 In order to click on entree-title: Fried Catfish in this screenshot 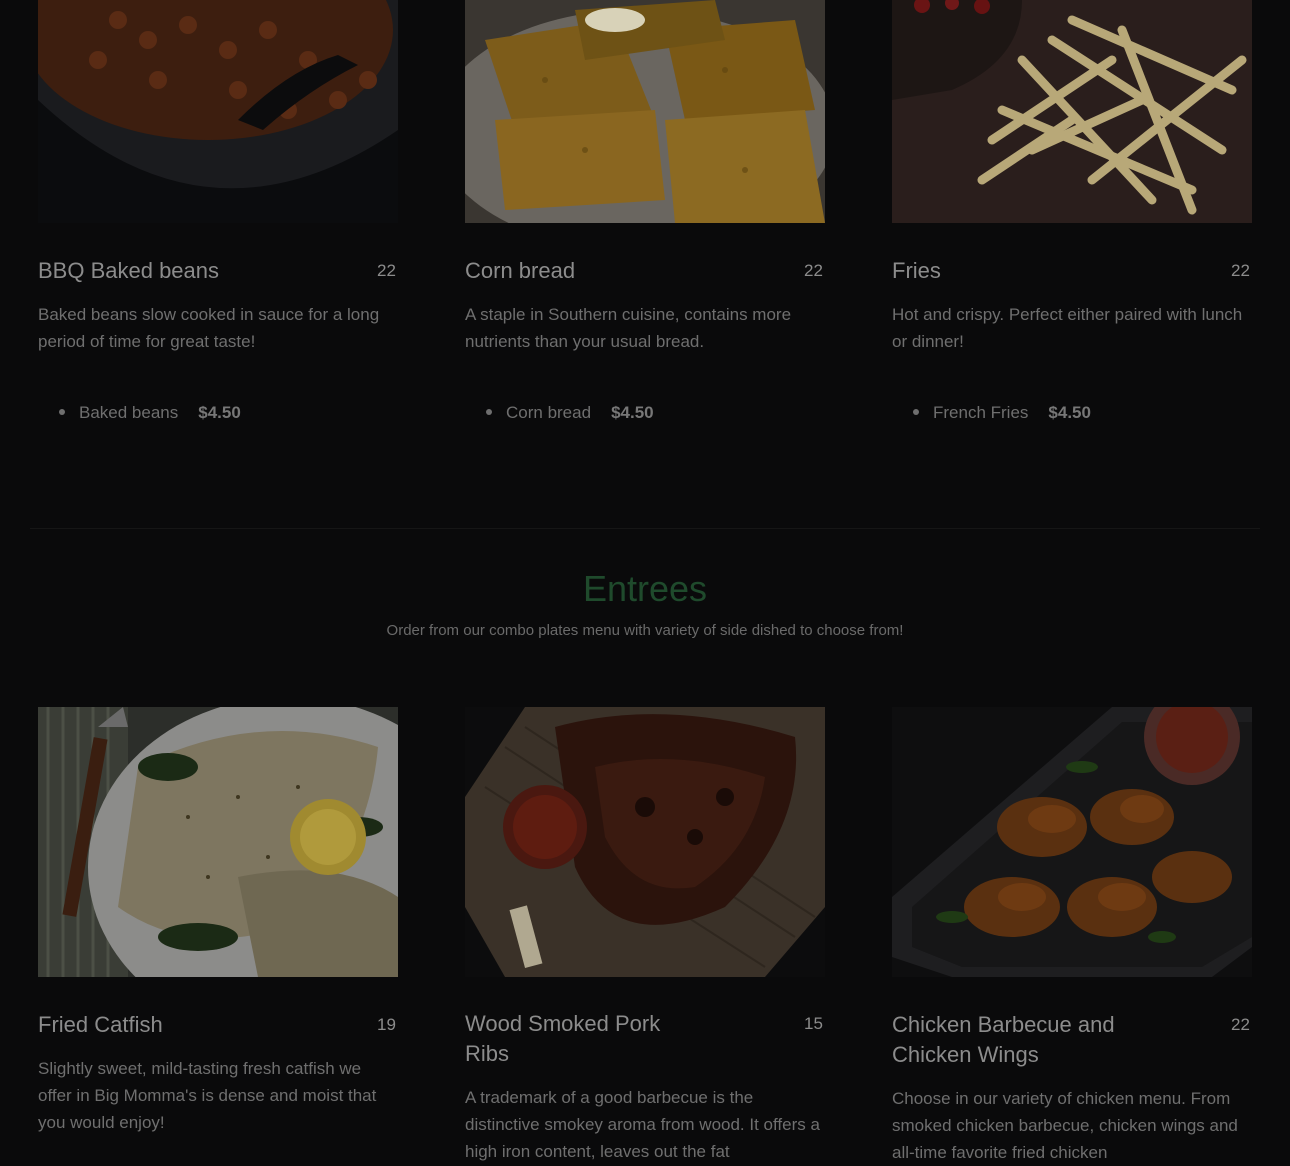, I will do `click(100, 1024)`.